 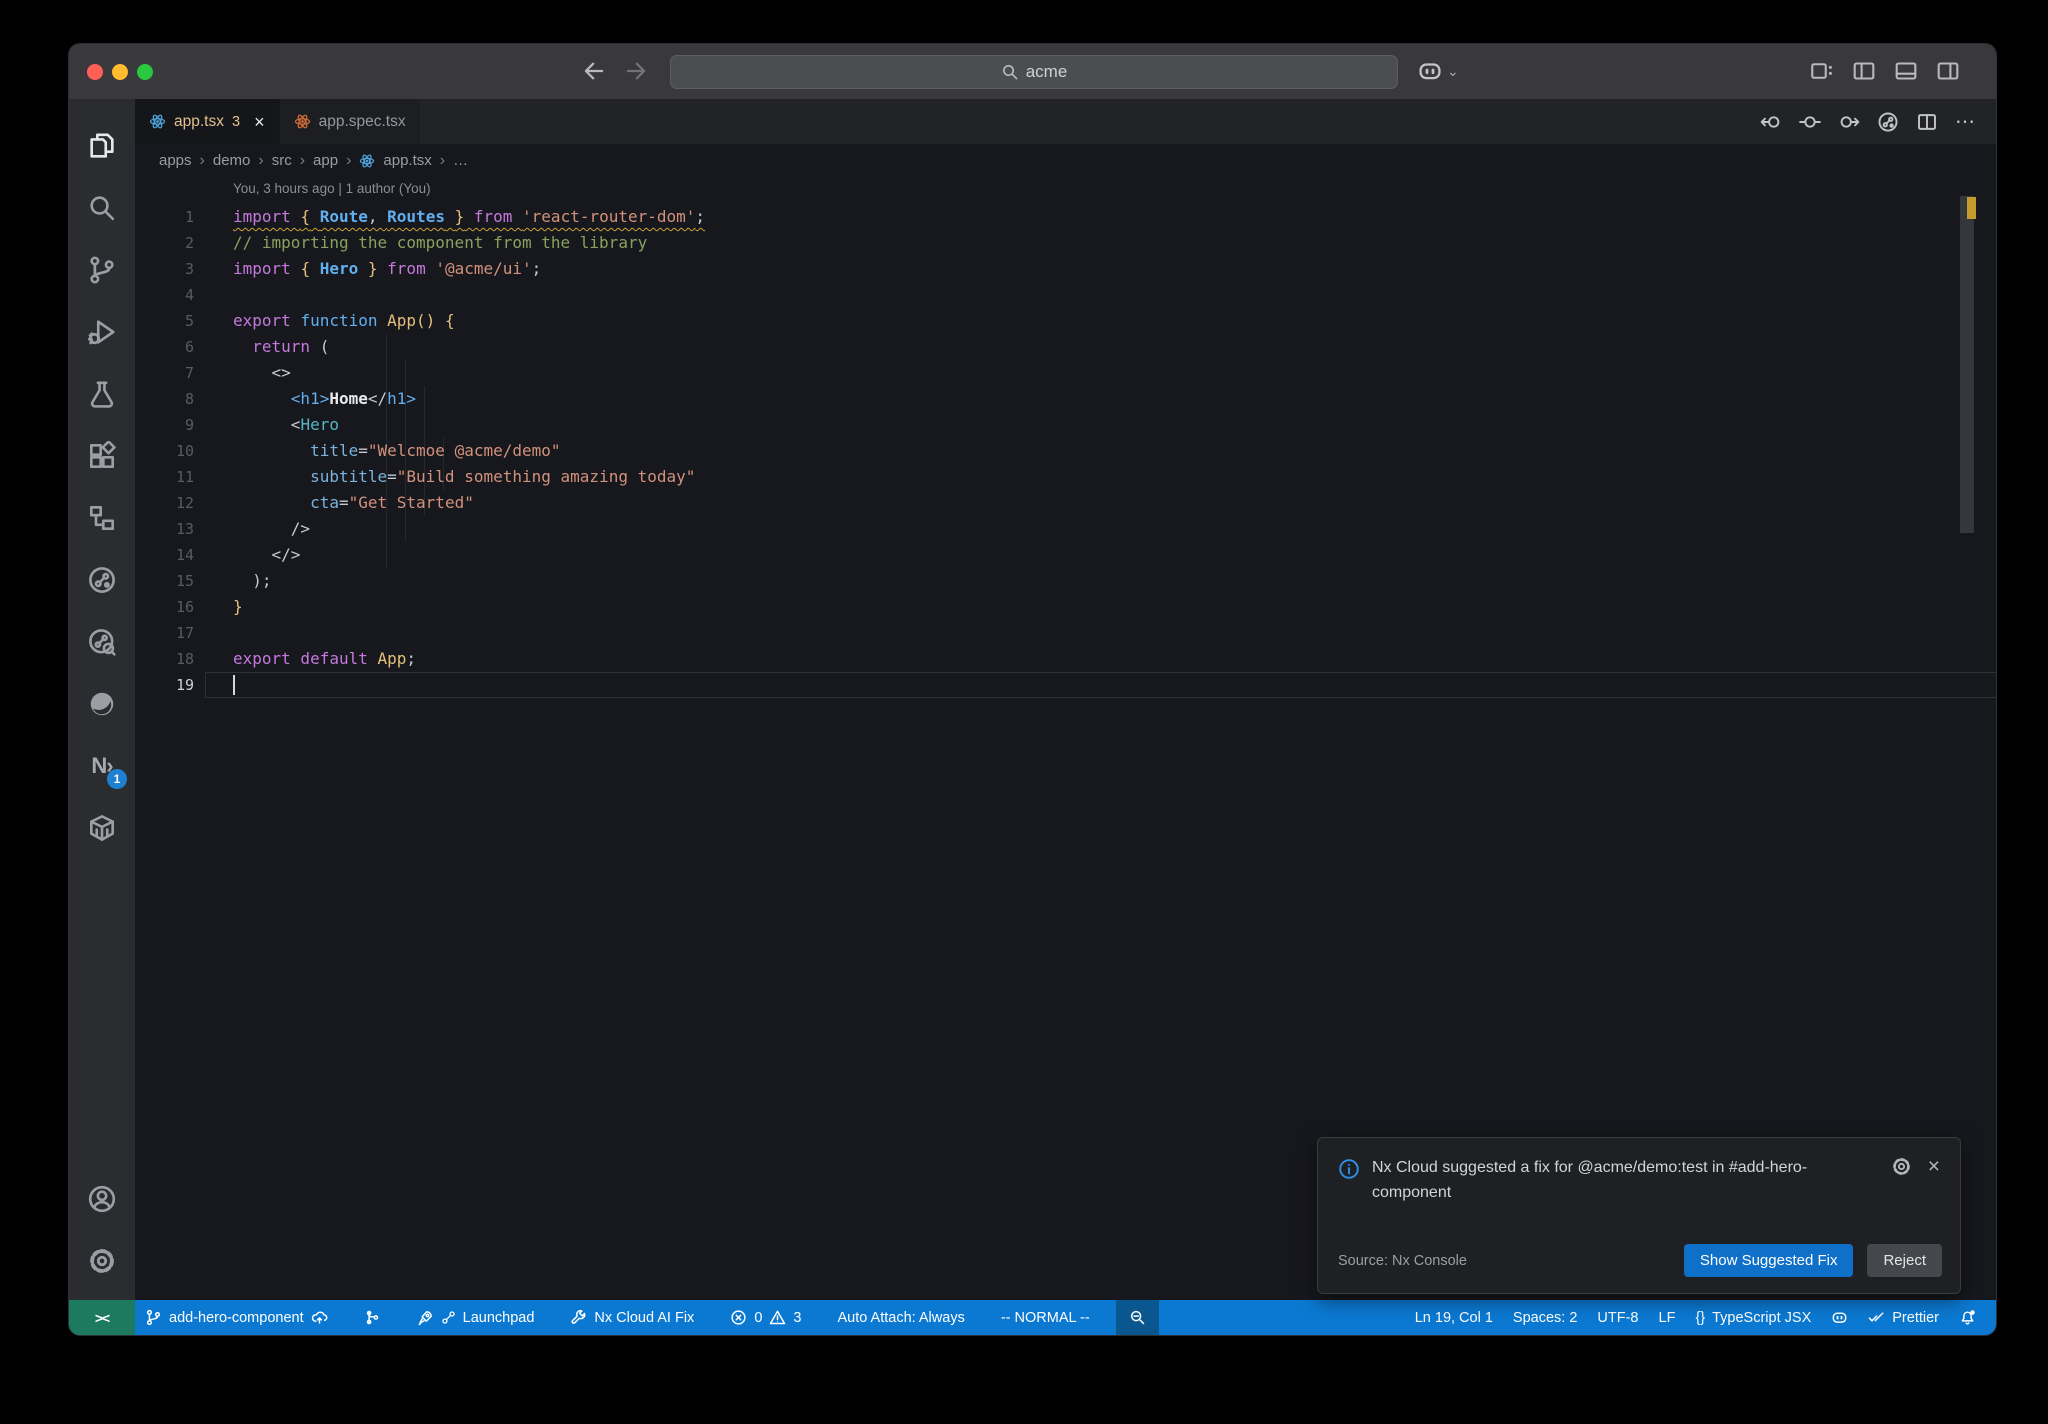 What do you see at coordinates (102, 828) in the screenshot?
I see `sidebar-item-containers` at bounding box center [102, 828].